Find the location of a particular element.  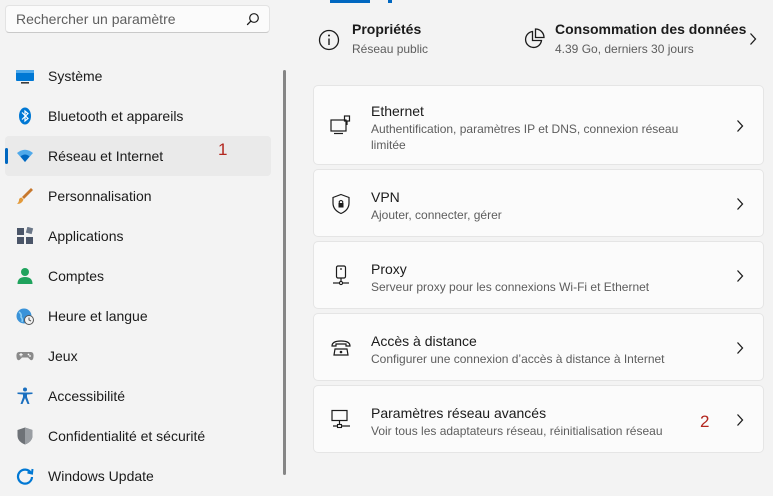

sidebar-item-confidentialite: Confidentialité et sécurité is located at coordinates (138, 436).